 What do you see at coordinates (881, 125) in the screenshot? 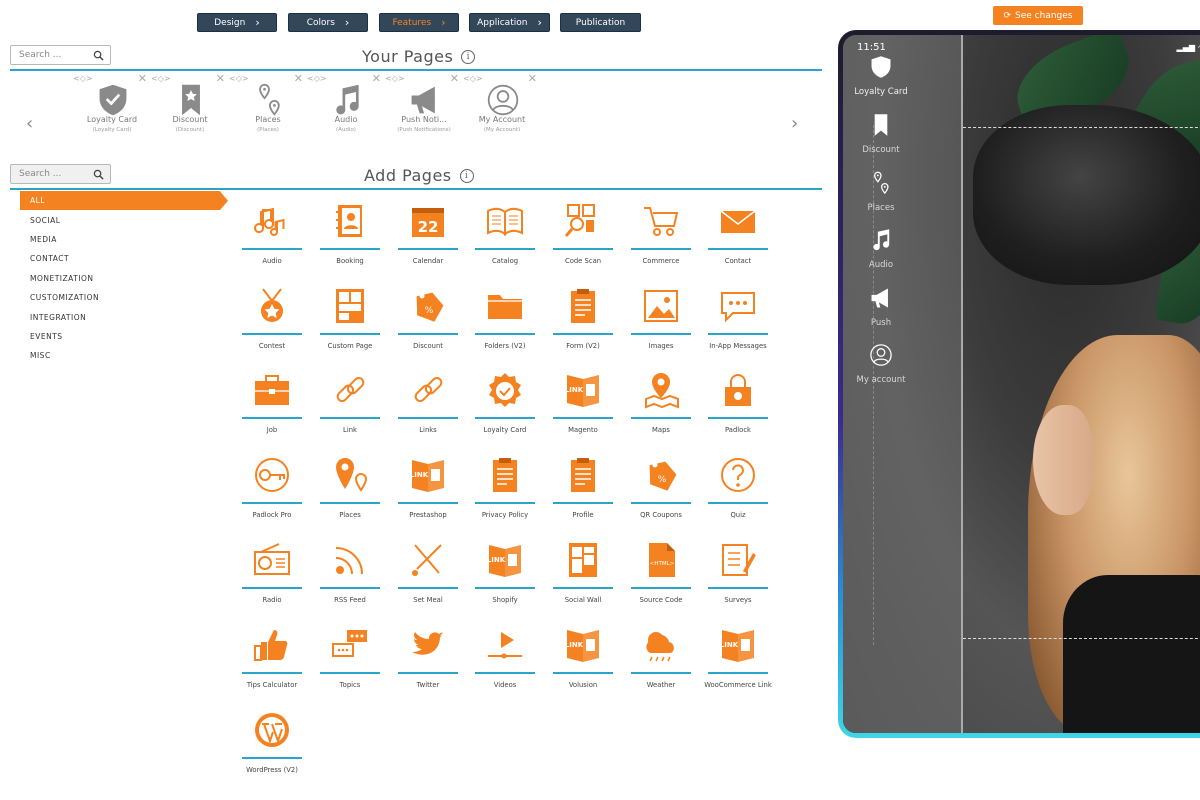
I see `bookmark-star-icon` at bounding box center [881, 125].